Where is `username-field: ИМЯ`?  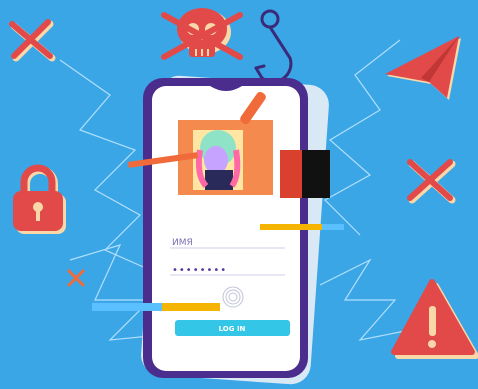 username-field: ИМЯ is located at coordinates (182, 243).